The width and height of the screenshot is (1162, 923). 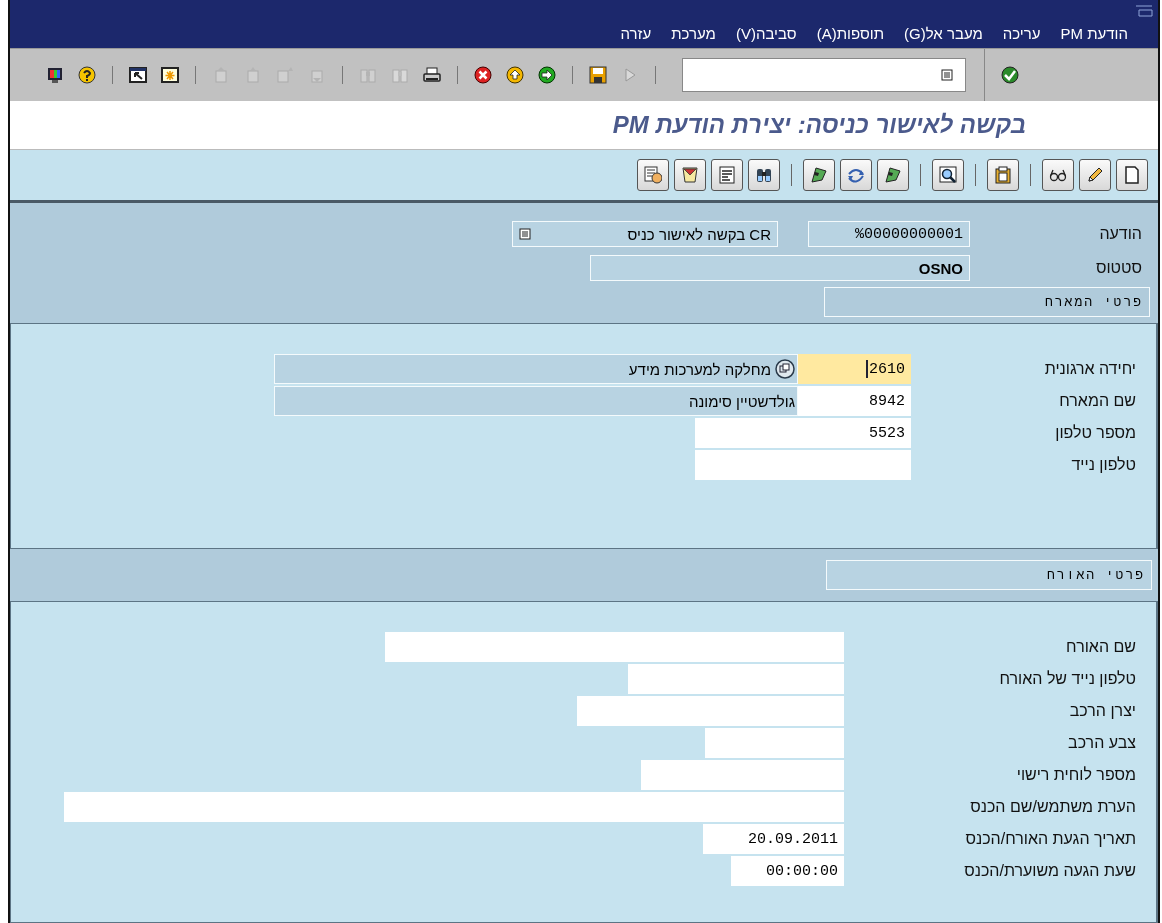 What do you see at coordinates (1102, 711) in the screenshot?
I see `field-label: יצרן הרכב` at bounding box center [1102, 711].